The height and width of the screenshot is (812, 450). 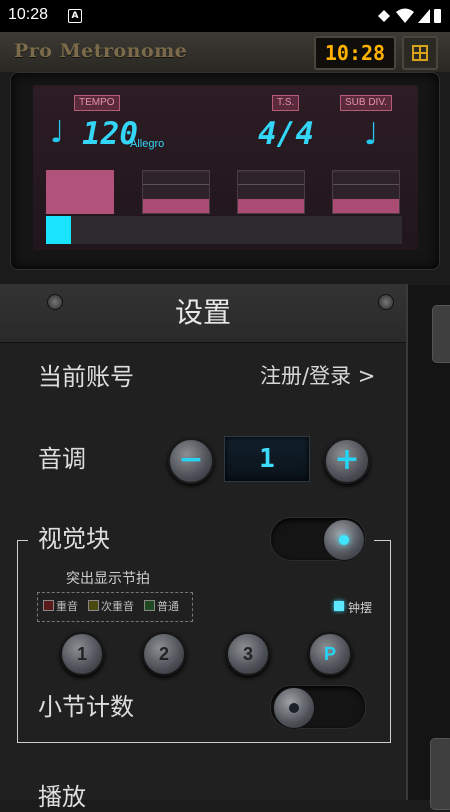 I want to click on battery-icon, so click(x=437, y=16).